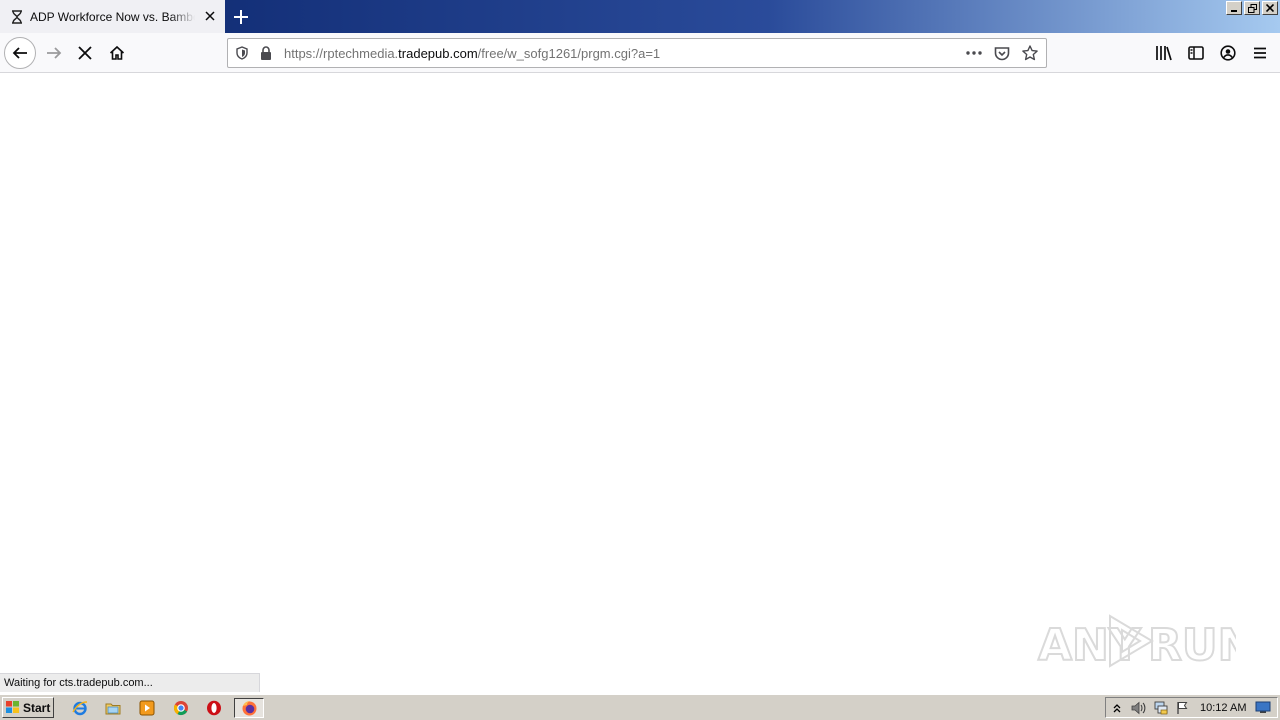 The width and height of the screenshot is (1280, 720). What do you see at coordinates (242, 53) in the screenshot?
I see `tracking-shield-icon` at bounding box center [242, 53].